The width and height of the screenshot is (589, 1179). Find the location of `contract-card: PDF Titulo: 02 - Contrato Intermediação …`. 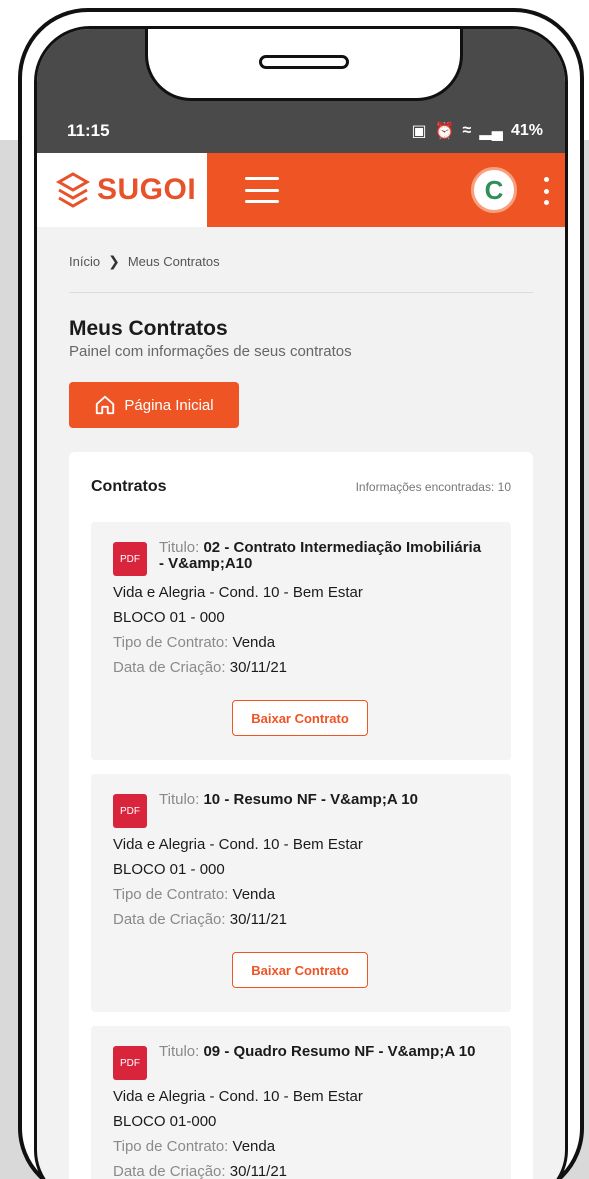

contract-card: PDF Titulo: 02 - Contrato Intermediação … is located at coordinates (301, 641).